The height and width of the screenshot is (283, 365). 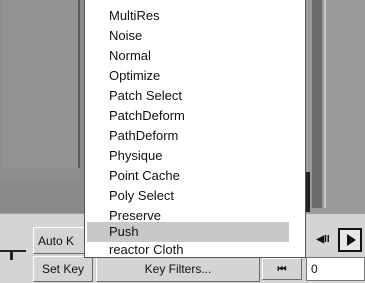 I want to click on list-item: Noise, so click(x=125, y=36).